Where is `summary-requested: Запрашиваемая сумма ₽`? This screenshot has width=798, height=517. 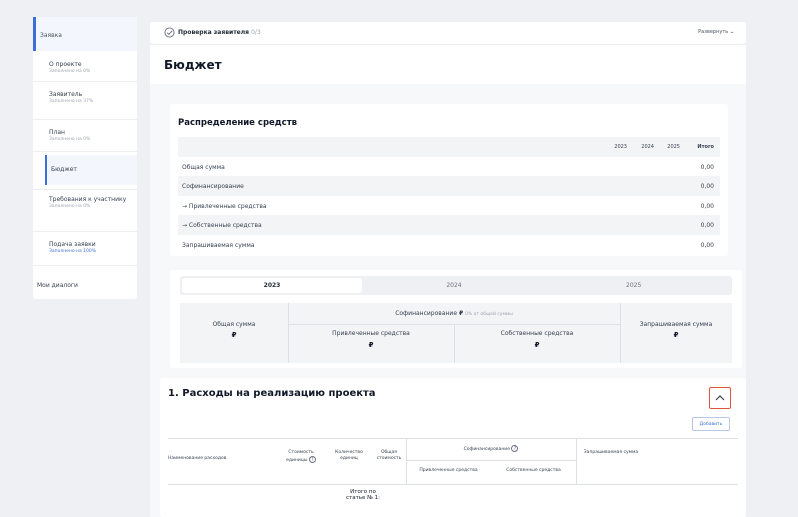
summary-requested: Запрашиваемая сумма ₽ is located at coordinates (676, 330).